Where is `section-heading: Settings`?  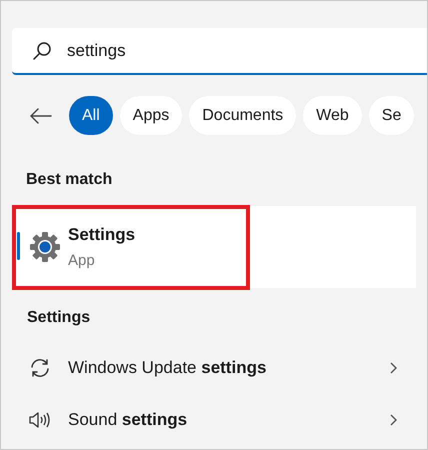 section-heading: Settings is located at coordinates (58, 318).